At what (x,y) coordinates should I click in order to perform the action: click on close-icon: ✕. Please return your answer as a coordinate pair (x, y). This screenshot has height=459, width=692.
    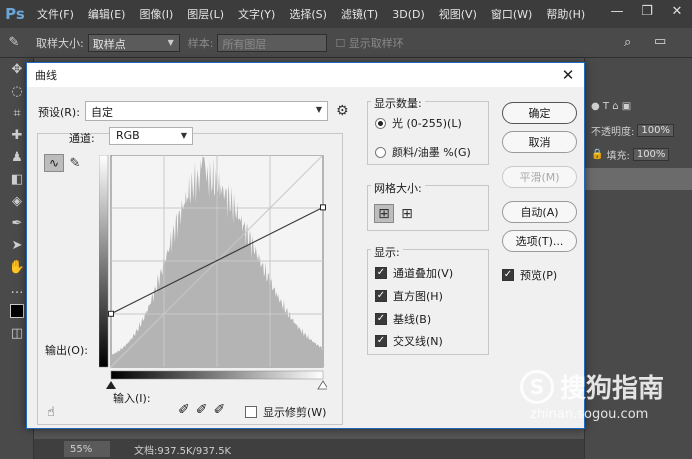
    Looking at the image, I should click on (568, 75).